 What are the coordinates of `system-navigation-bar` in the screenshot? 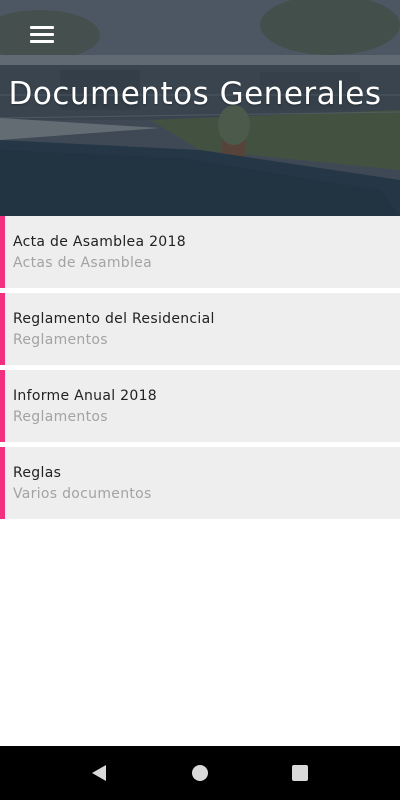 It's located at (200, 773).